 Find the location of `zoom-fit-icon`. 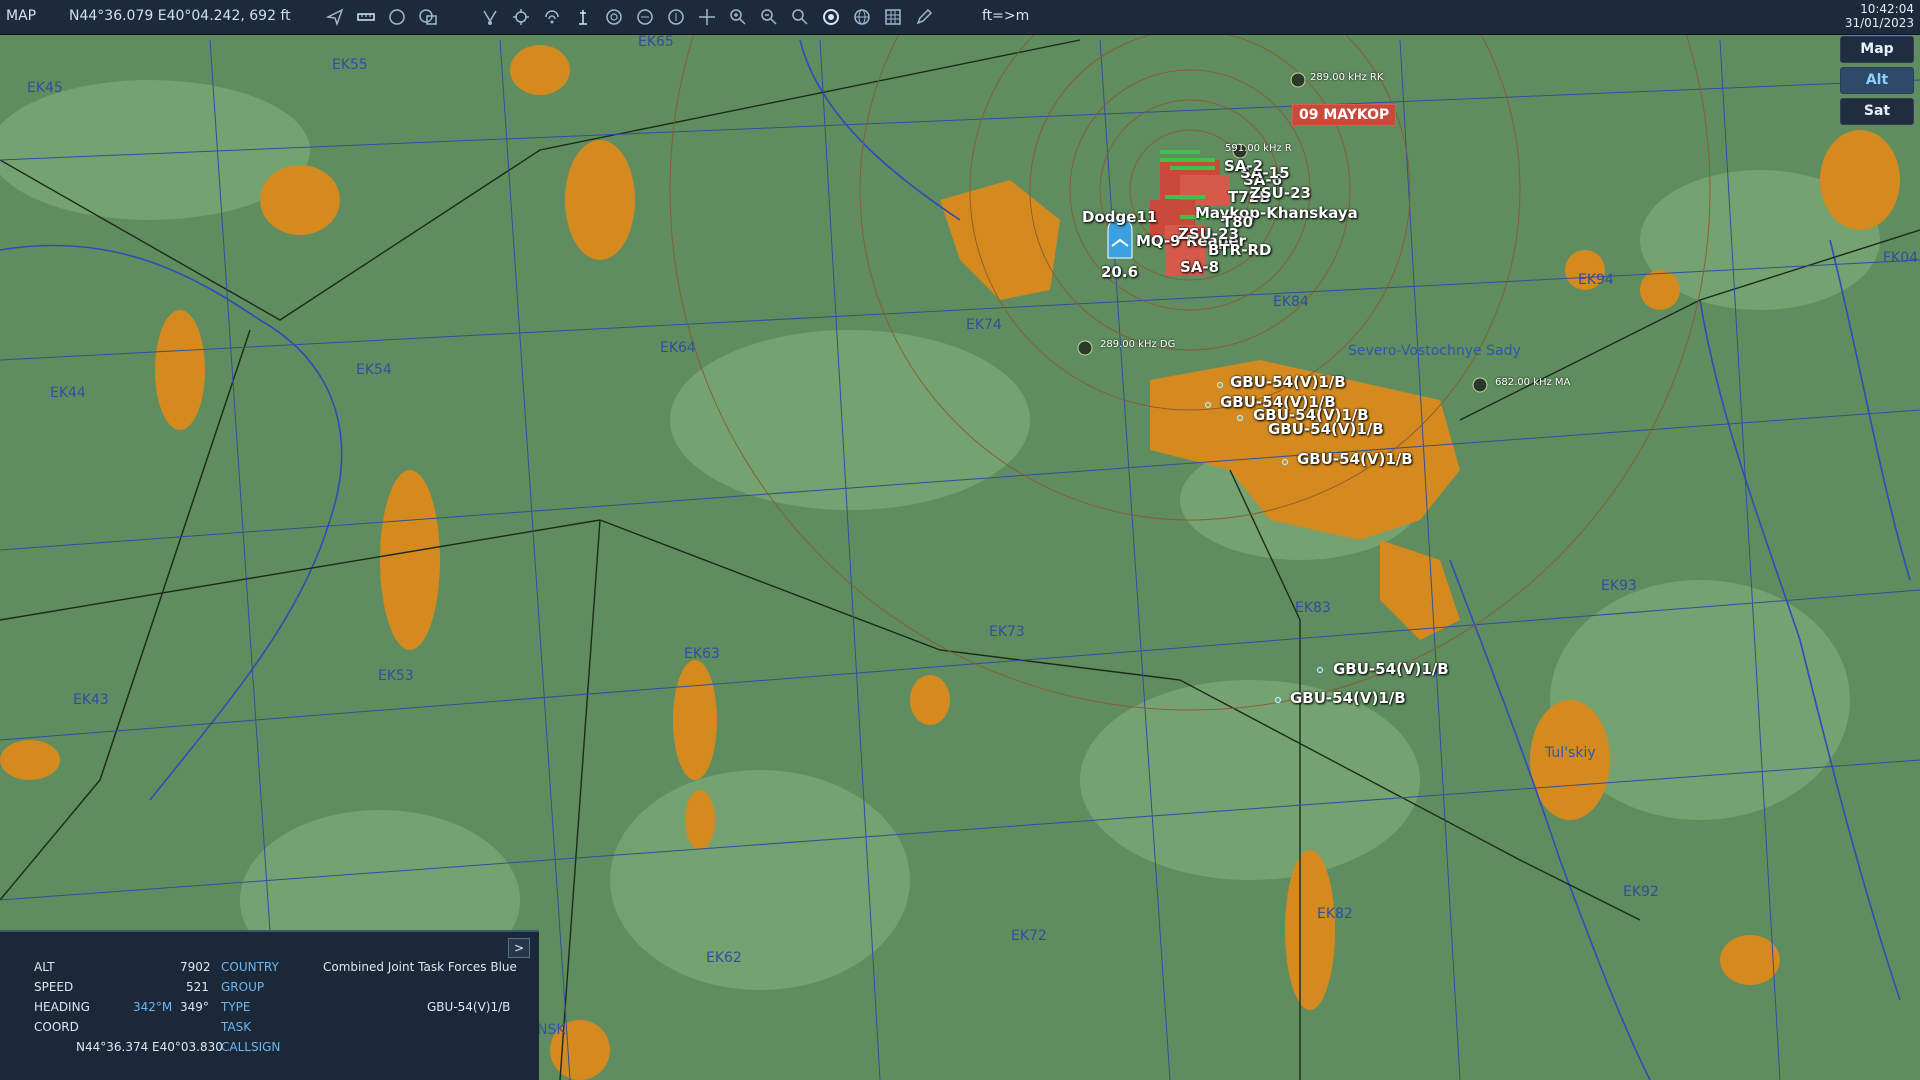

zoom-fit-icon is located at coordinates (800, 17).